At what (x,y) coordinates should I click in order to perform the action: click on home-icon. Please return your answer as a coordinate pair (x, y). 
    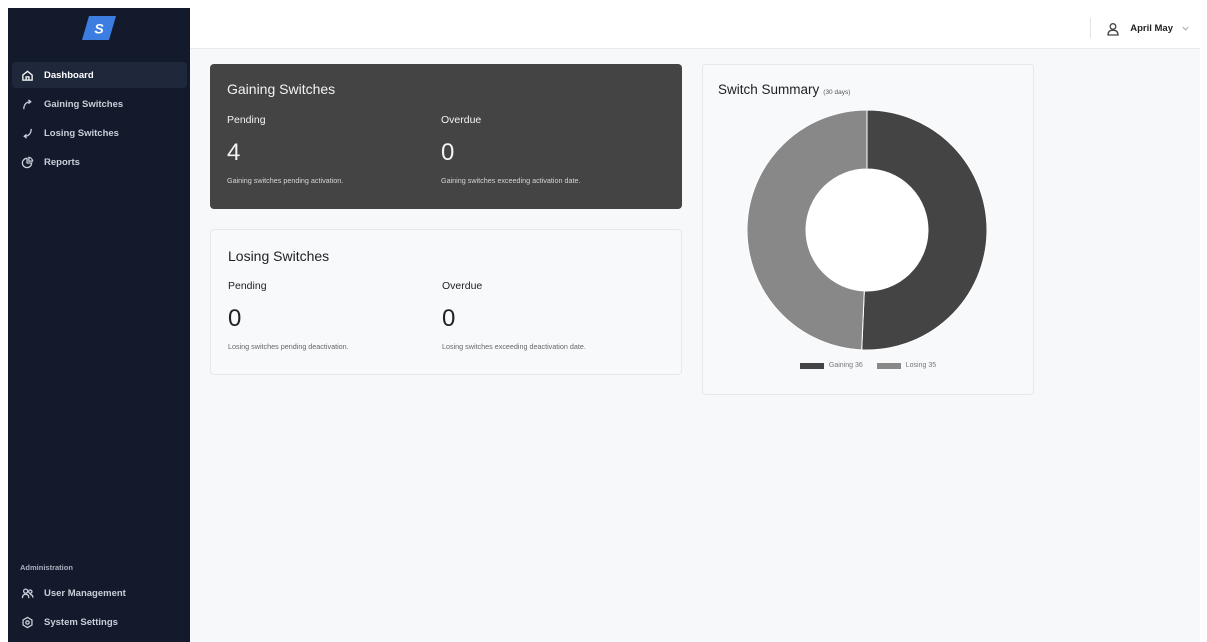
    Looking at the image, I should click on (27, 75).